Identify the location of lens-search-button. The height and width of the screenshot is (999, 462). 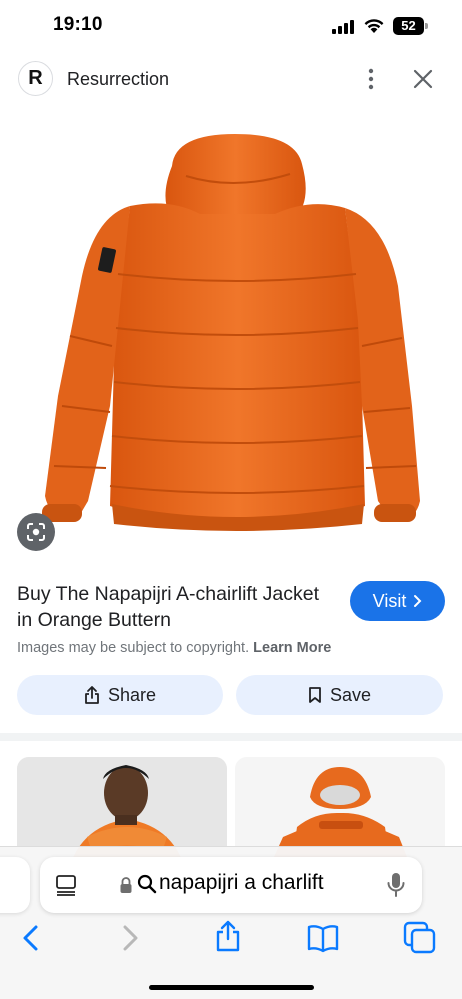
(36, 532).